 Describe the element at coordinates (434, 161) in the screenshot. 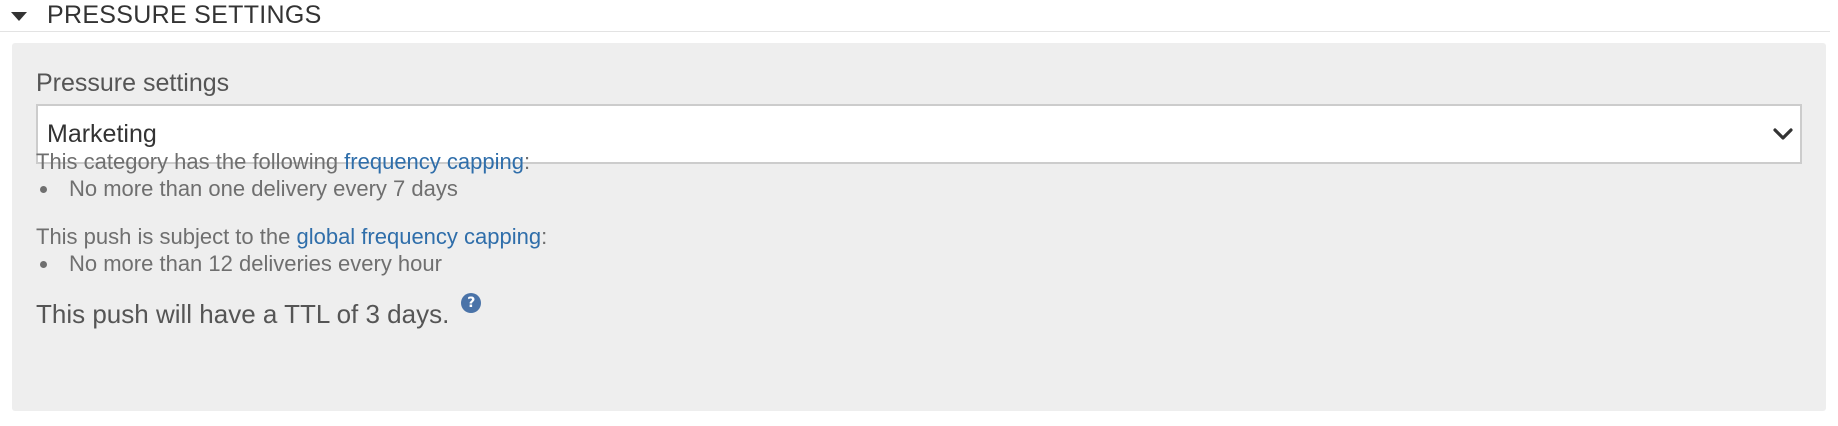

I see `frequency-capping-link: frequency capping` at that location.